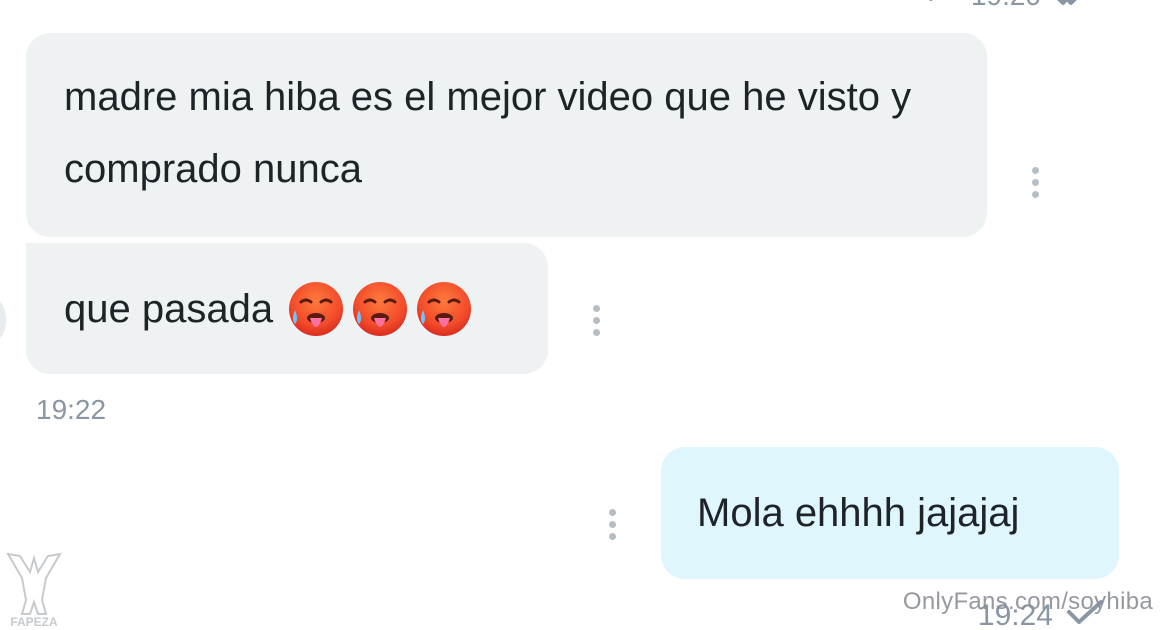 The width and height of the screenshot is (1167, 630). I want to click on message-bubble-outgoing: Mola ehhhh jajajaj, so click(890, 513).